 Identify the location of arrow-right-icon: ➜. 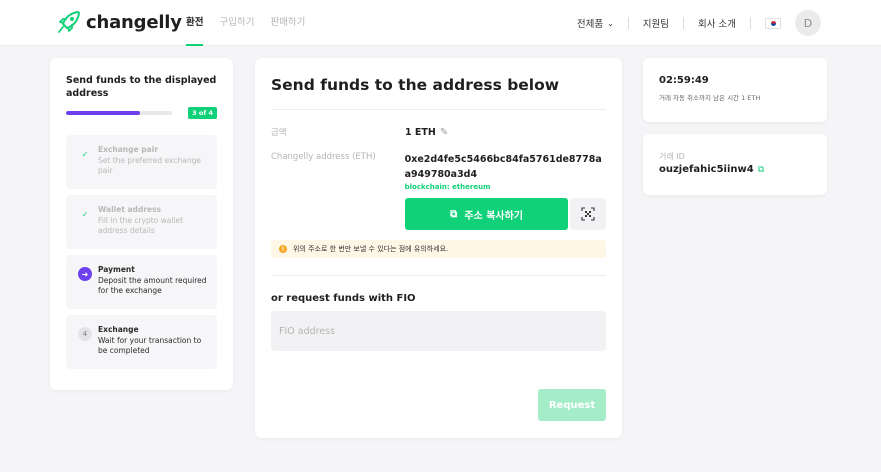
(85, 274).